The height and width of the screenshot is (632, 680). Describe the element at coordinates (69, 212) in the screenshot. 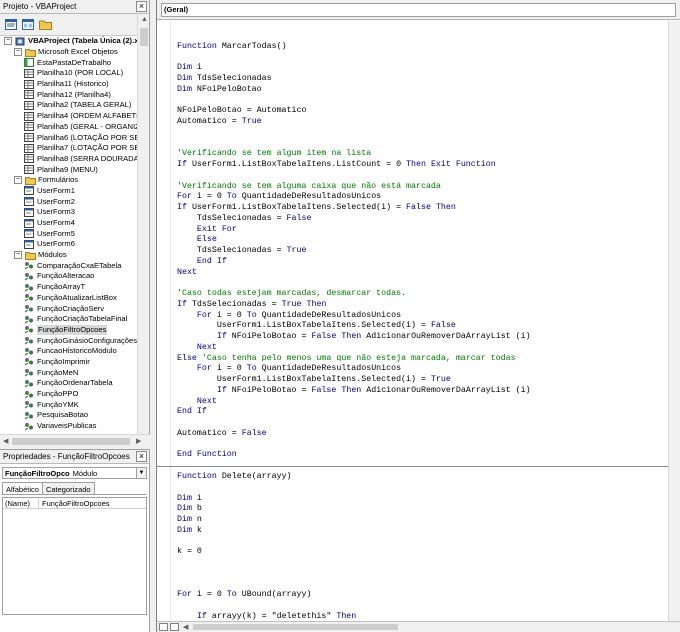

I see `tree-item: UserForm3` at that location.